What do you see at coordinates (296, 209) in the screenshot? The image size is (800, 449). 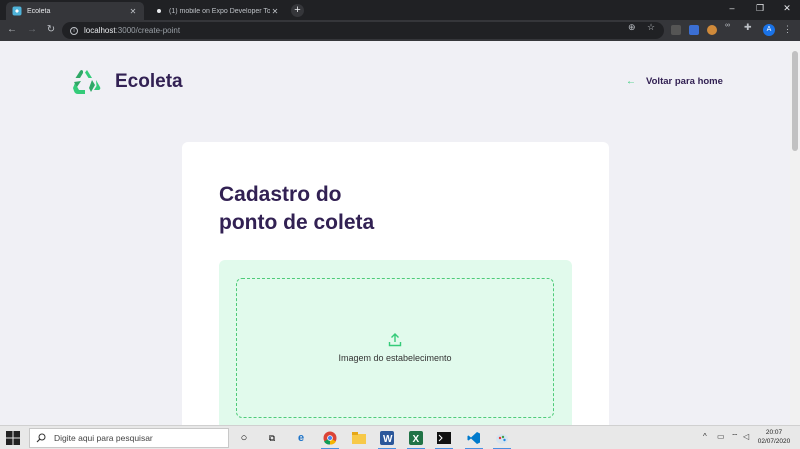 I see `form-title: Cadastro do ponto de coleta` at bounding box center [296, 209].